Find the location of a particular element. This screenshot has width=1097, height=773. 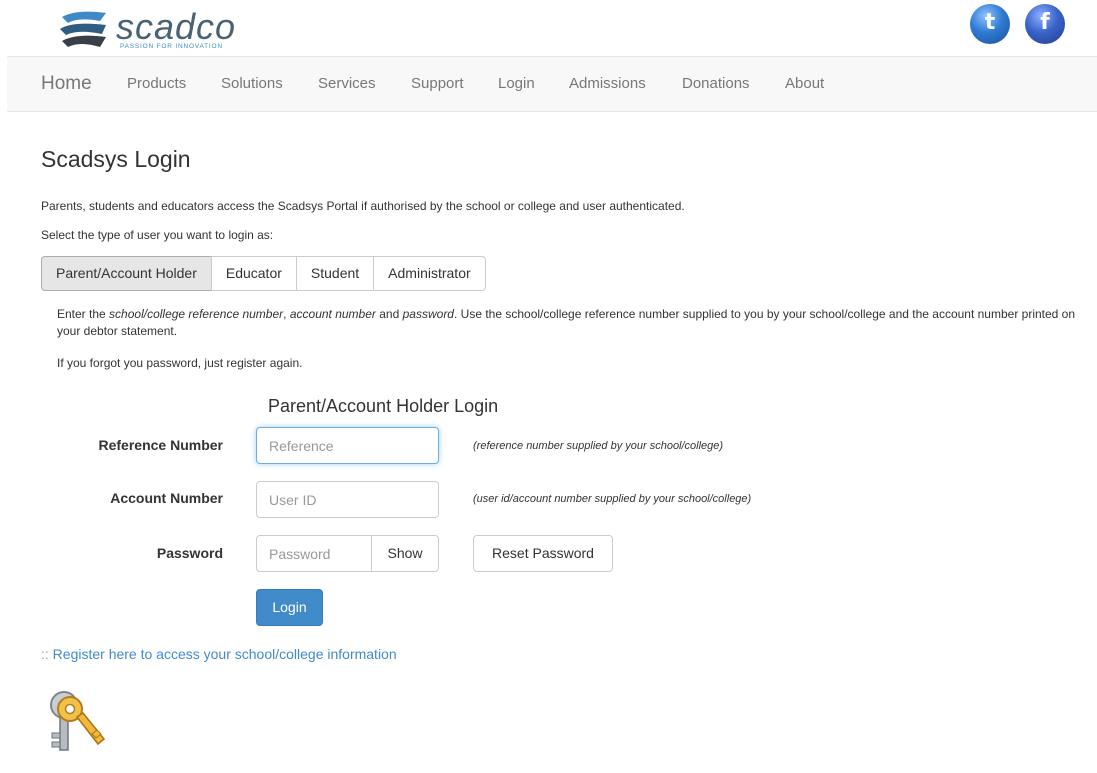

reference-number-label: Reference Number is located at coordinates (161, 445).